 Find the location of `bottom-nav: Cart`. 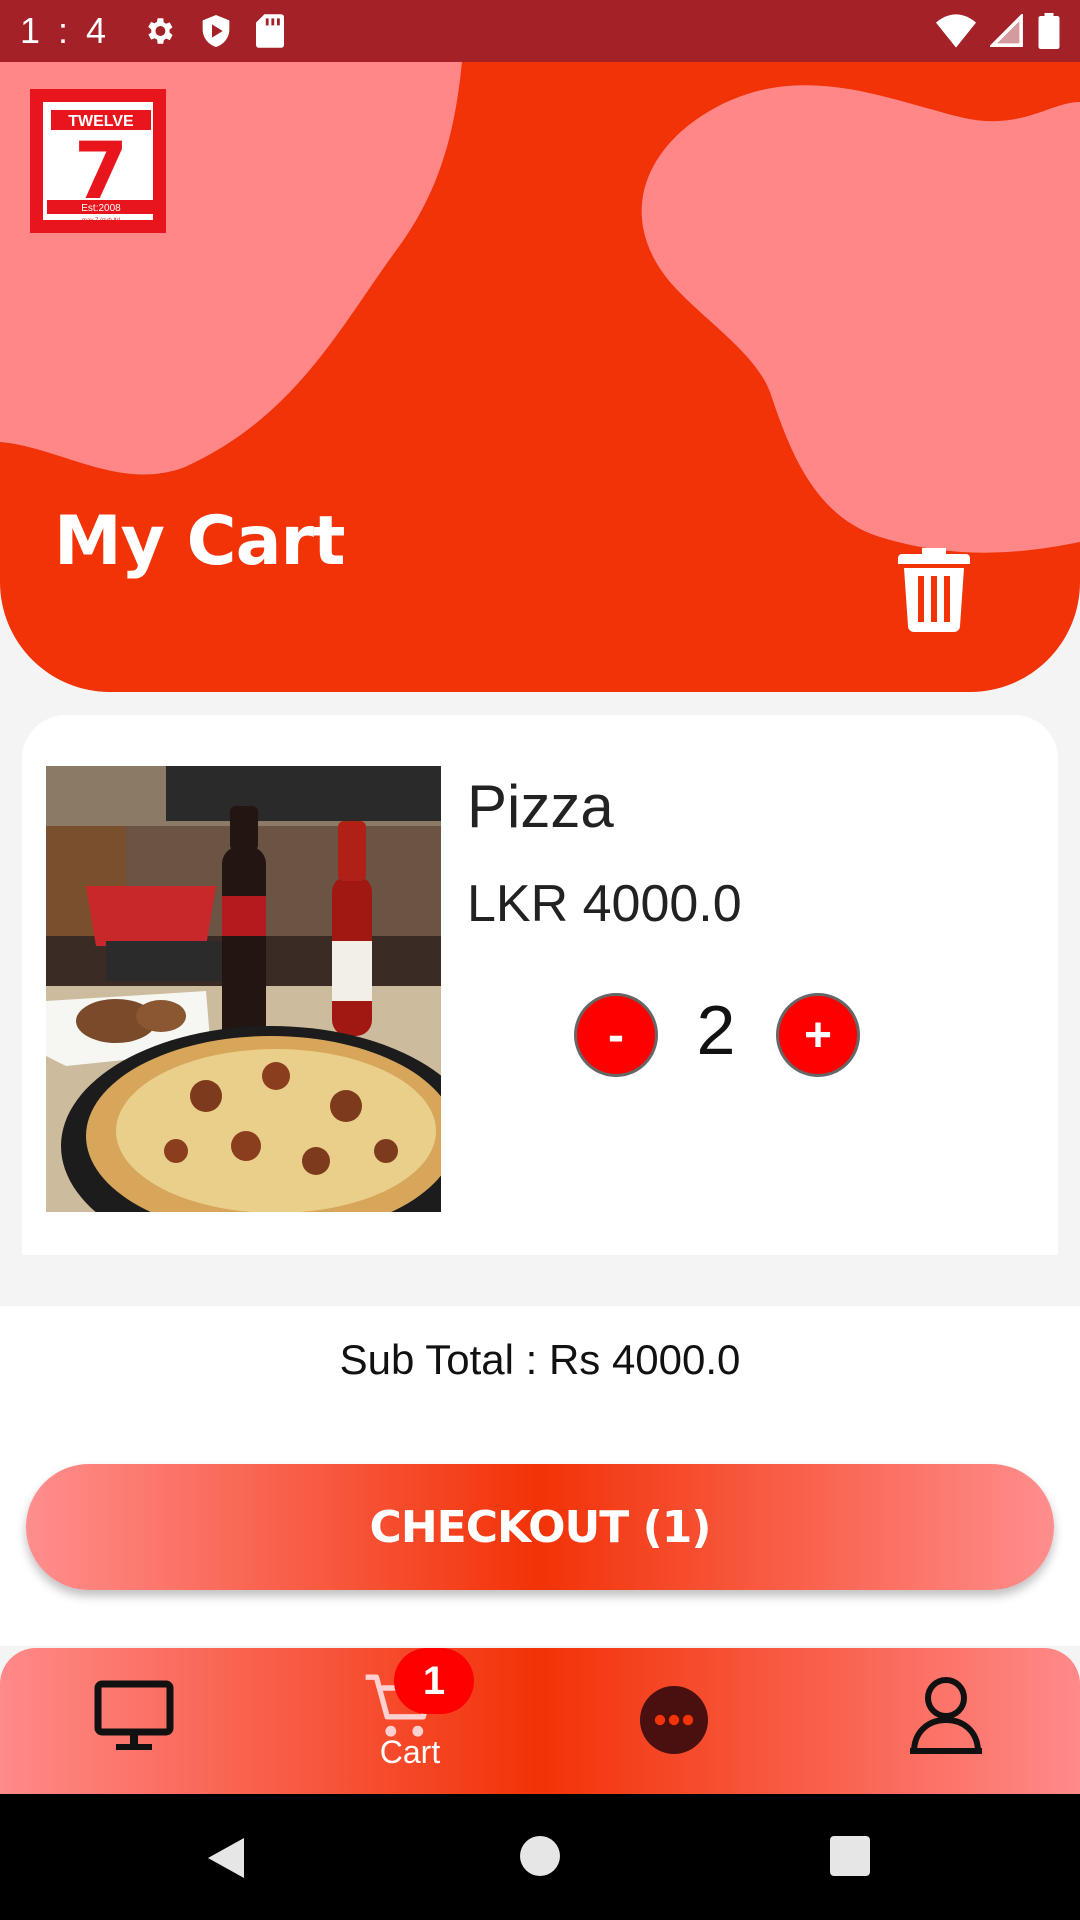

bottom-nav: Cart is located at coordinates (540, 1721).